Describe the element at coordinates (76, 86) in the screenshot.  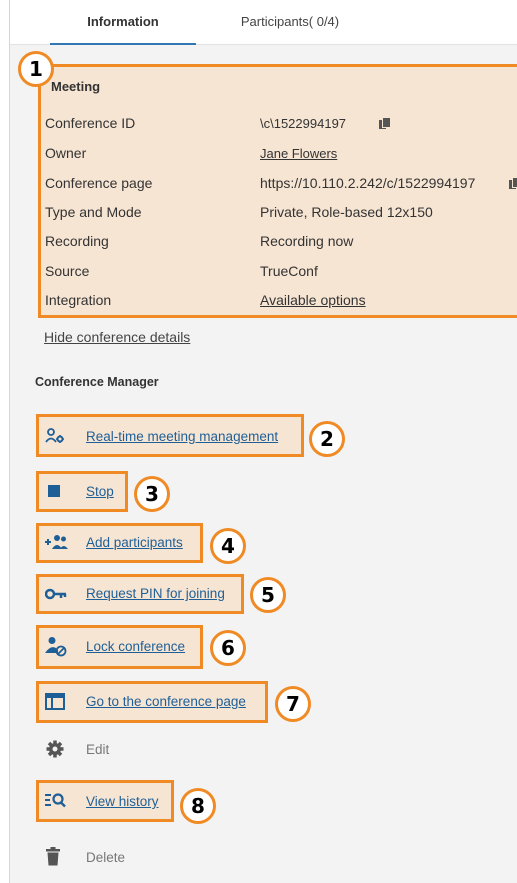
I see `meeting-section-title: Meeting` at that location.